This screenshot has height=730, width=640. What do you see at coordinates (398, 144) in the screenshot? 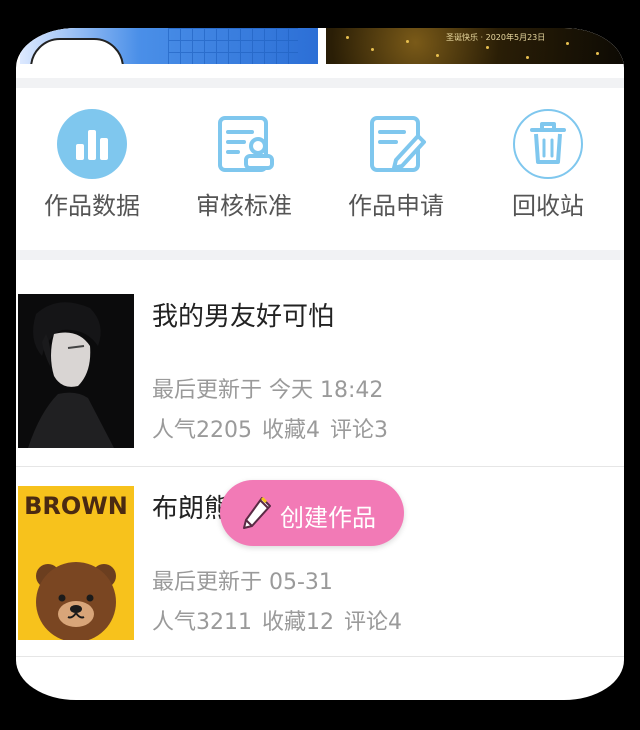
I see `edit-document-icon` at bounding box center [398, 144].